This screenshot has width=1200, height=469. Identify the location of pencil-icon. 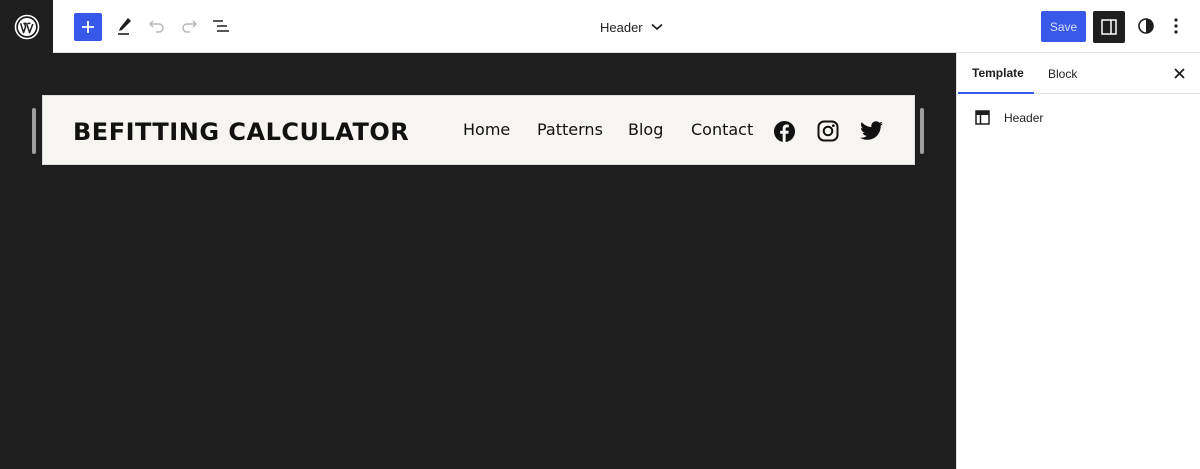
(124, 26).